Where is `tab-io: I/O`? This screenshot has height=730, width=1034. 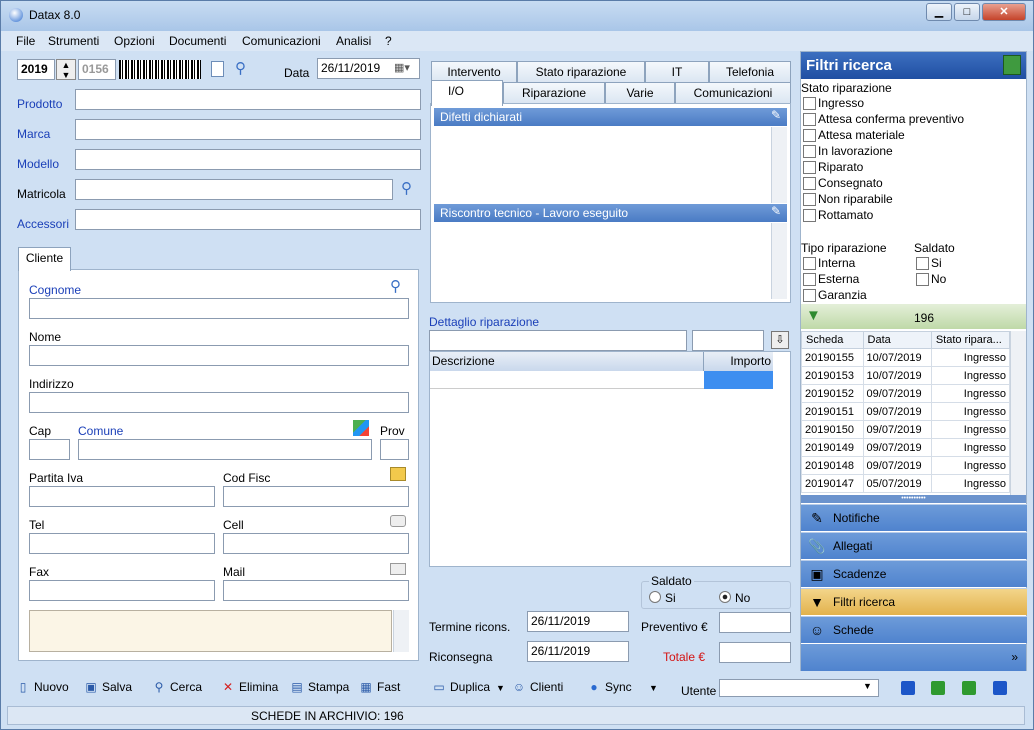 tab-io: I/O is located at coordinates (467, 93).